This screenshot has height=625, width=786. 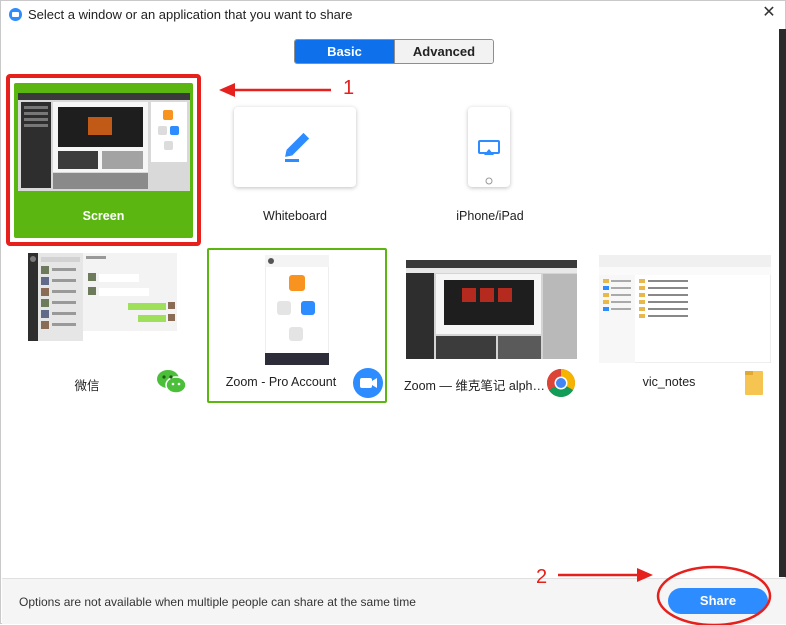 What do you see at coordinates (542, 577) in the screenshot?
I see `annotation-number-2: 2` at bounding box center [542, 577].